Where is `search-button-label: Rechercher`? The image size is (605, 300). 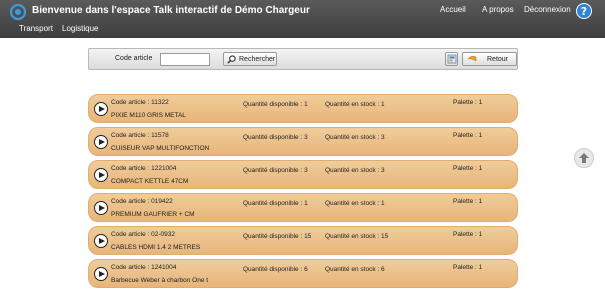 search-button-label: Rechercher is located at coordinates (257, 59).